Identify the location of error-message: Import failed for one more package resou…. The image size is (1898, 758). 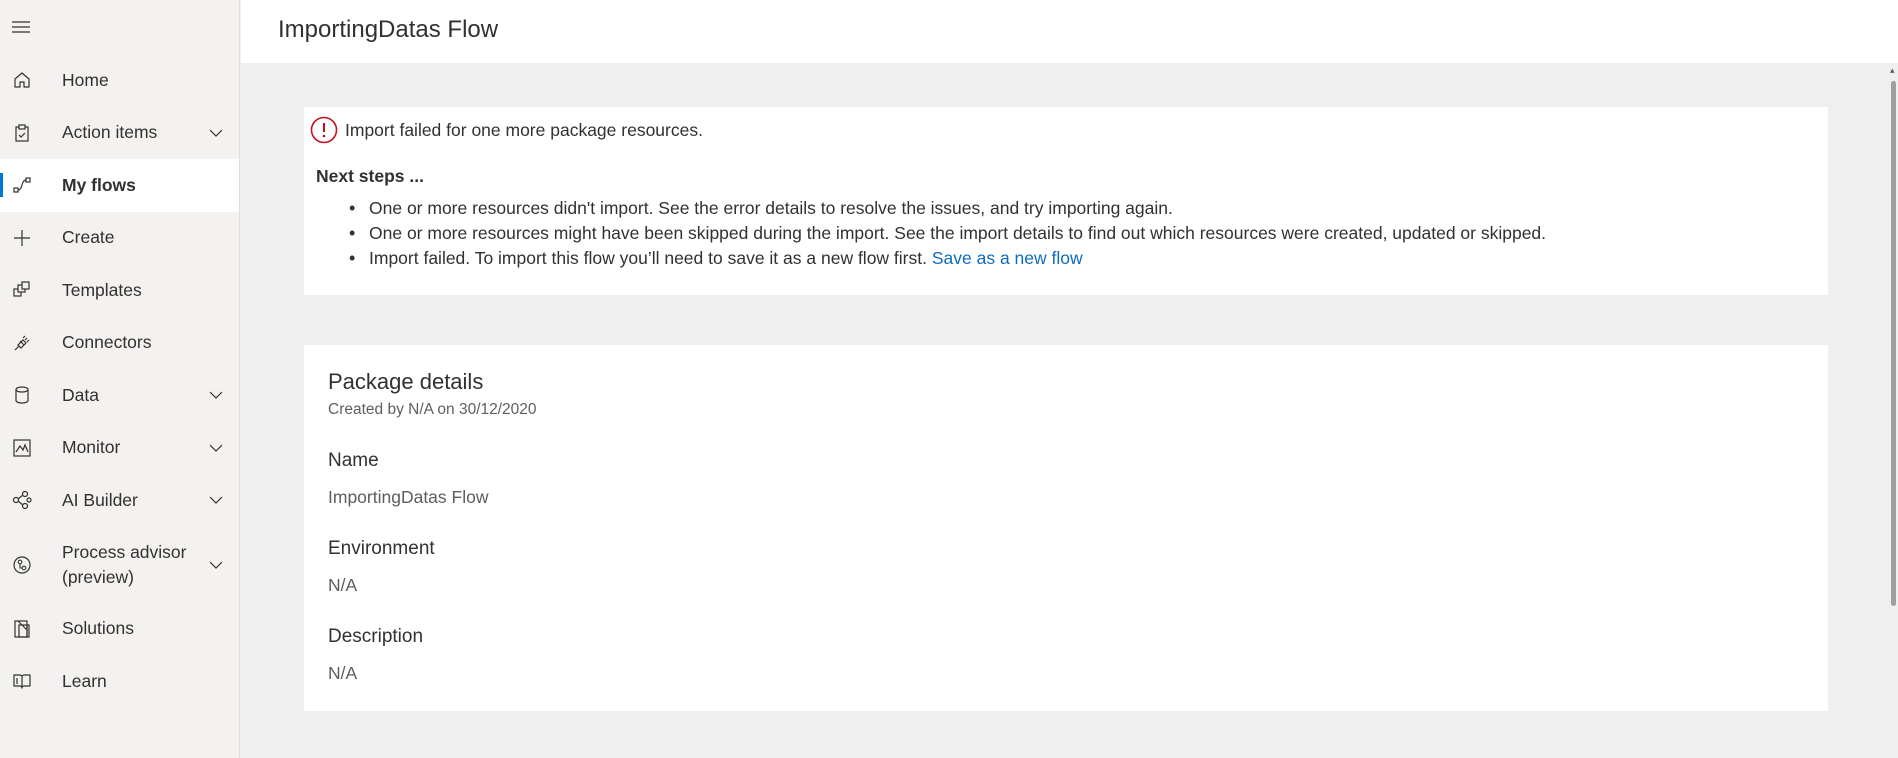
(524, 130).